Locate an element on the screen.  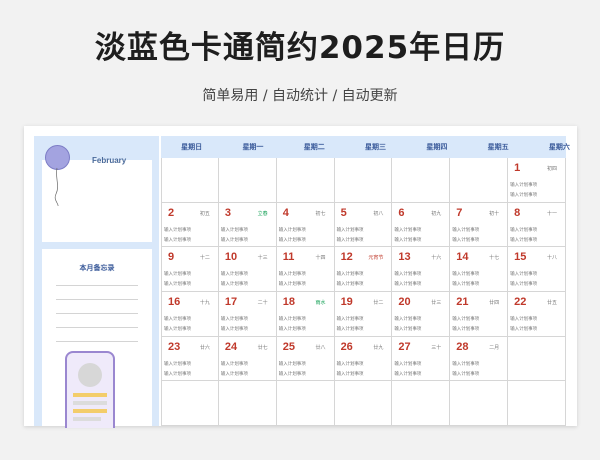
day-cell: 7 初十 输入计划事项 输入计划事项 is located at coordinates (479, 225).